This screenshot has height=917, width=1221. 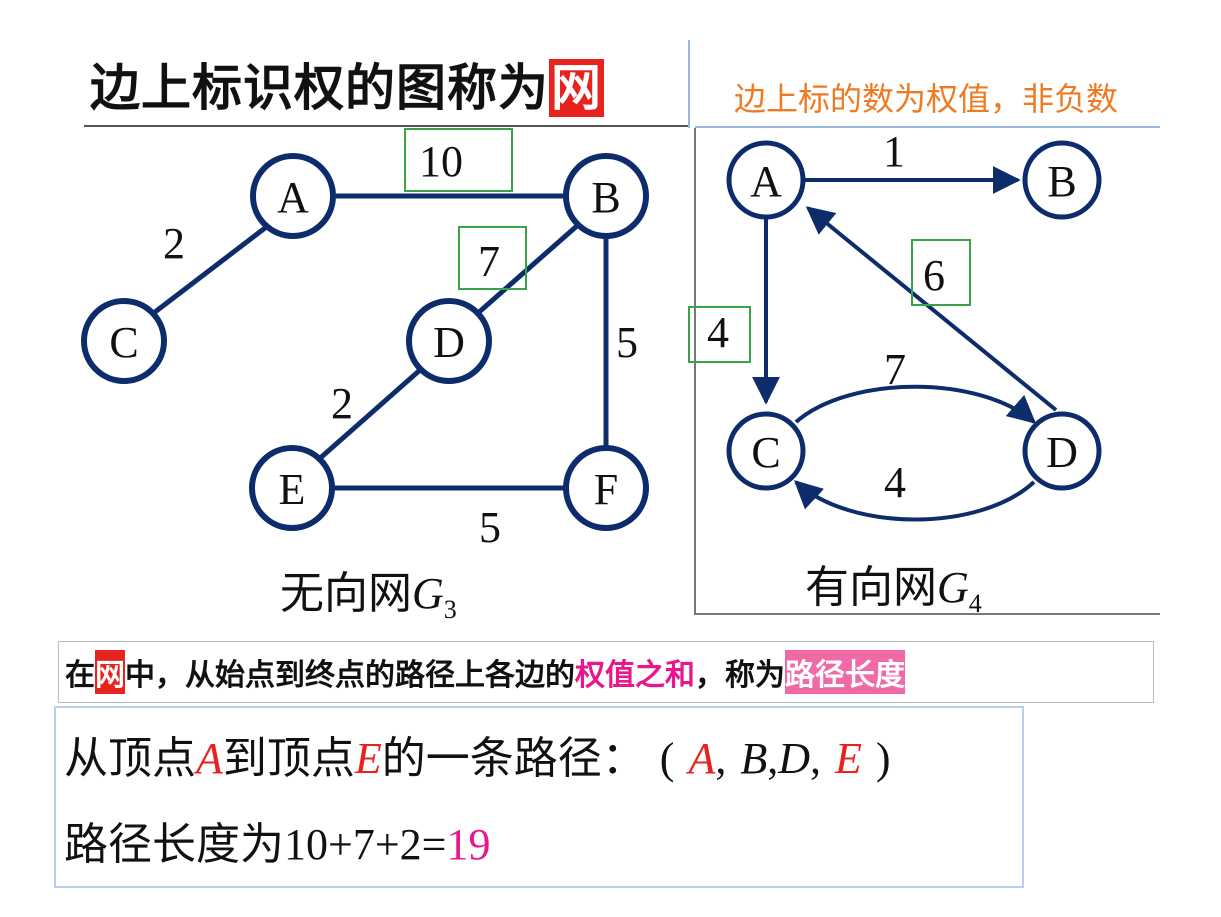 What do you see at coordinates (490, 527) in the screenshot?
I see `weight-ef: 5` at bounding box center [490, 527].